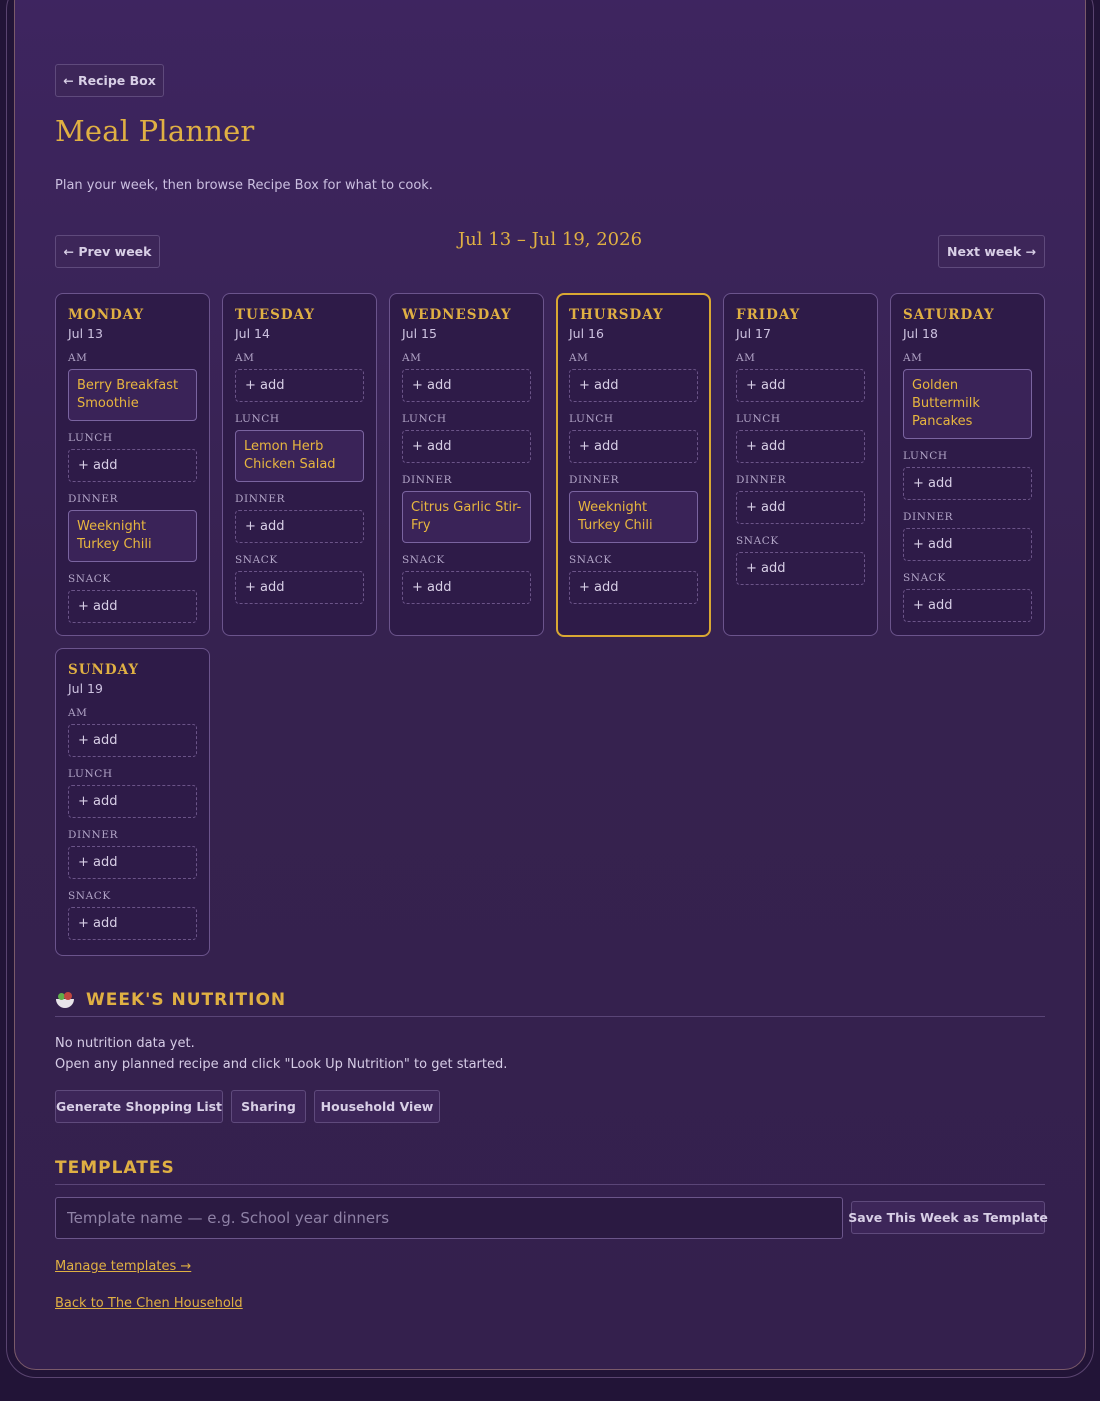  What do you see at coordinates (186, 1000) in the screenshot?
I see `nutrition-heading-label: WEEK'S NUTRITION` at bounding box center [186, 1000].